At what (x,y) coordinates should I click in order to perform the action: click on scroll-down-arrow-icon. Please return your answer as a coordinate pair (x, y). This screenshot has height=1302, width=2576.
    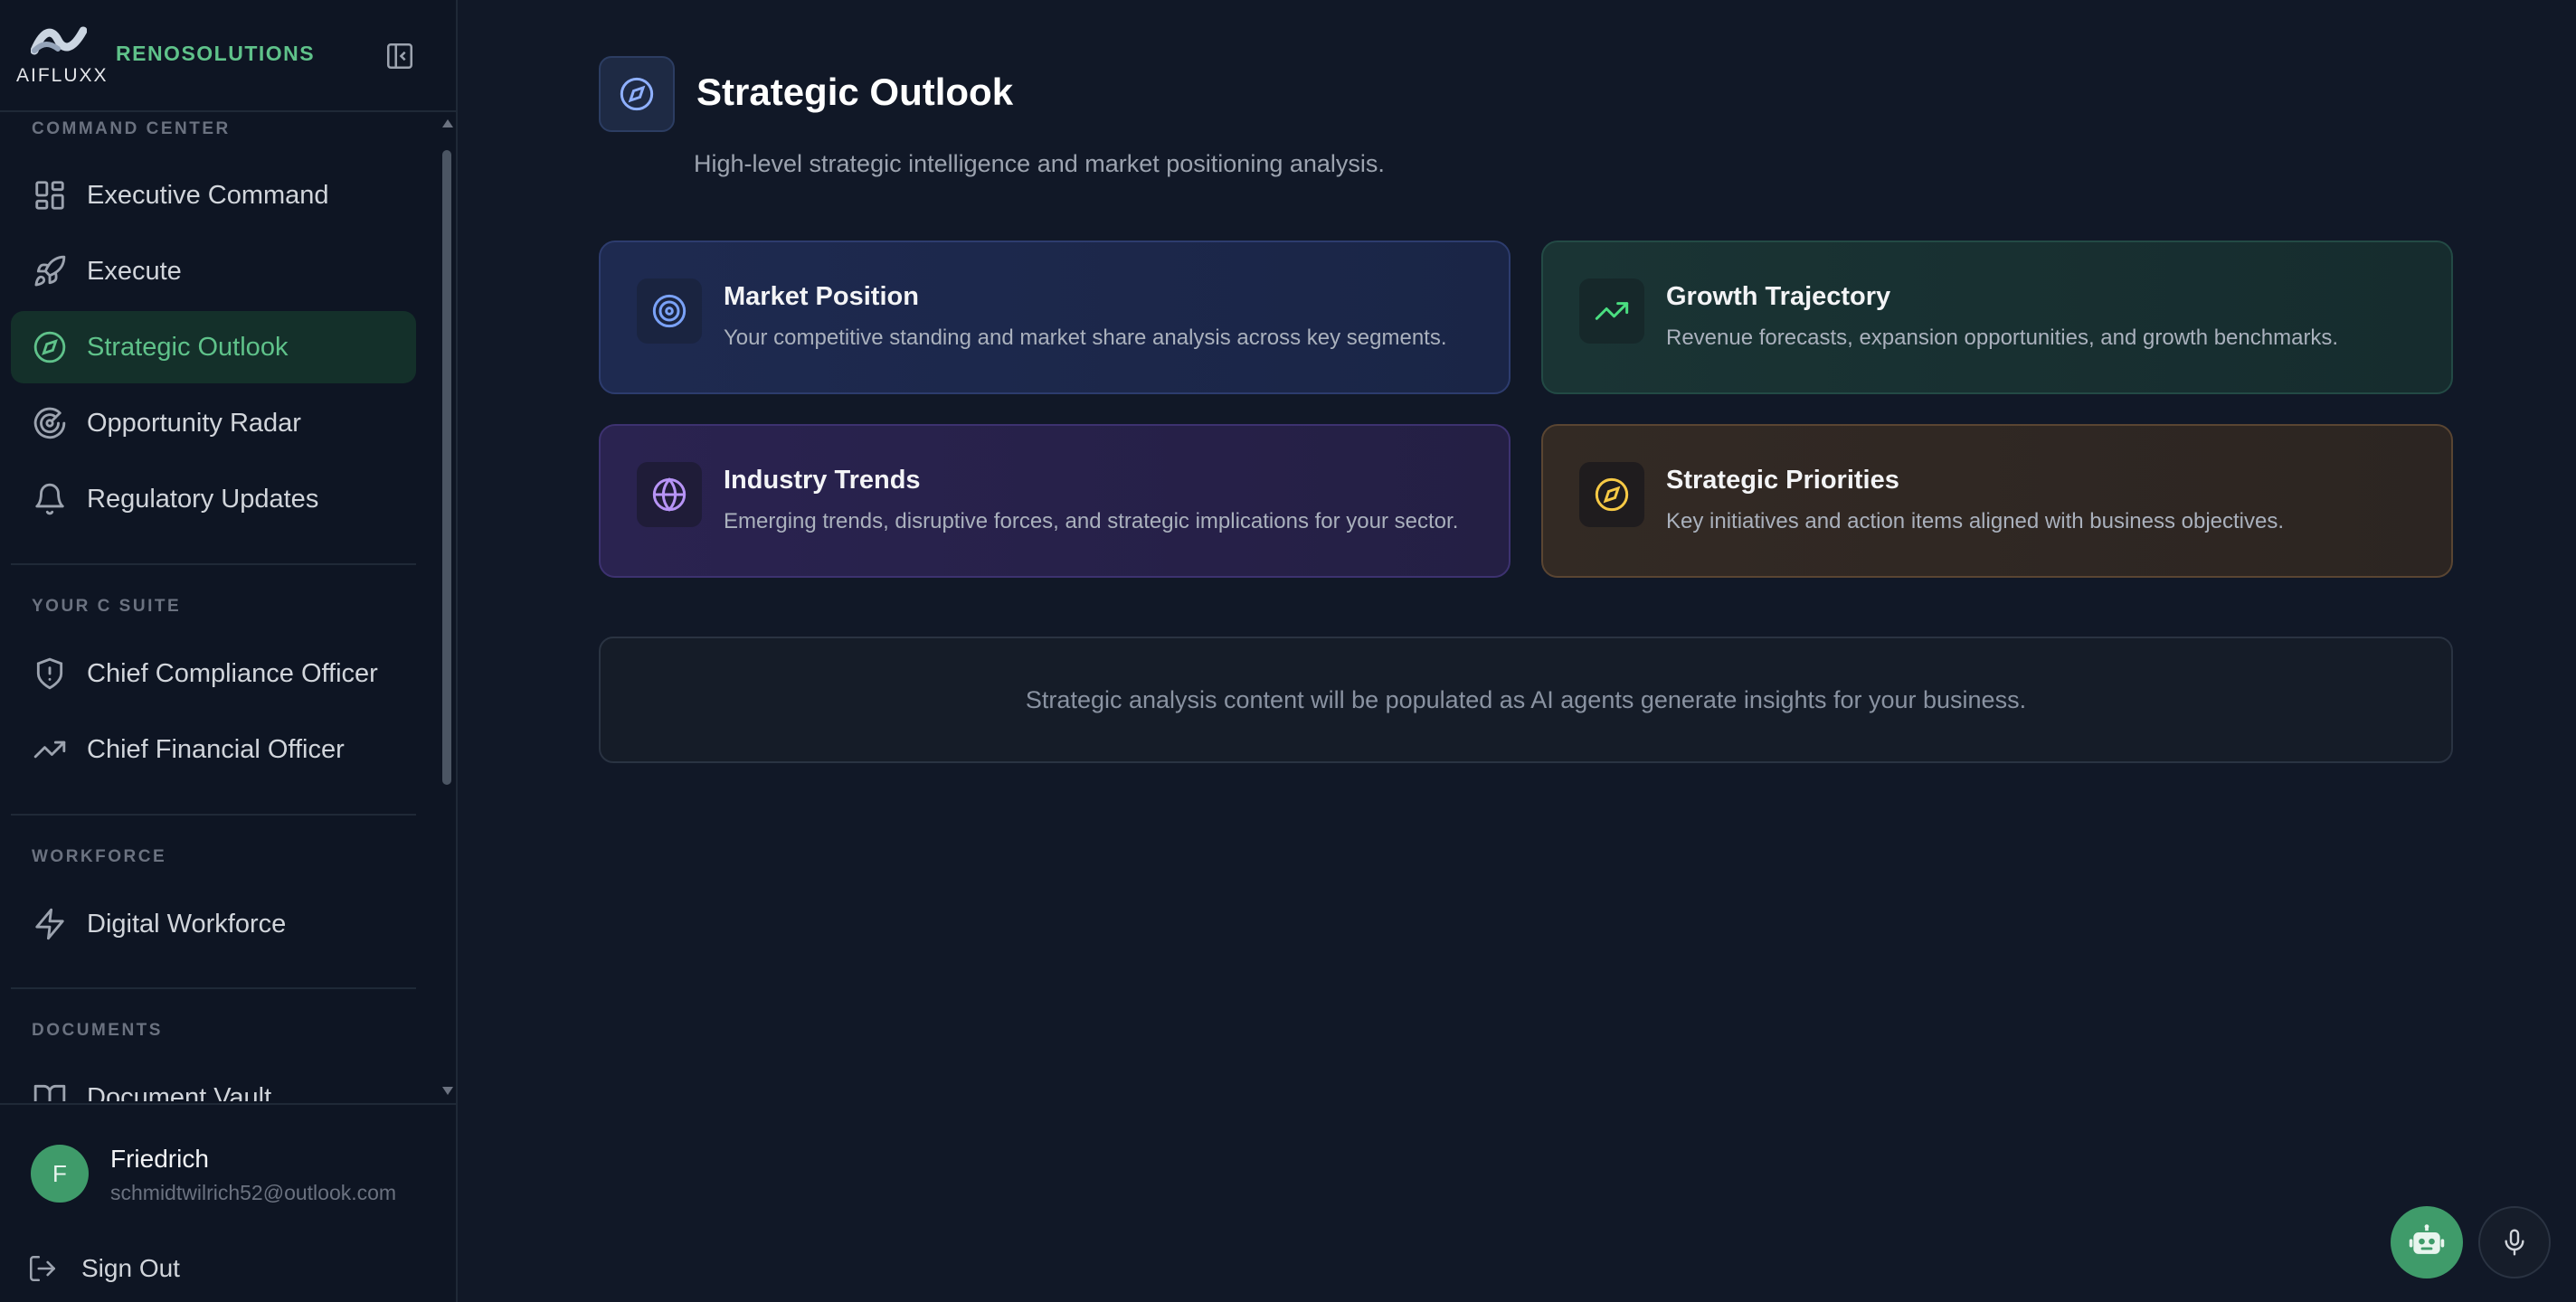
    Looking at the image, I should click on (448, 1091).